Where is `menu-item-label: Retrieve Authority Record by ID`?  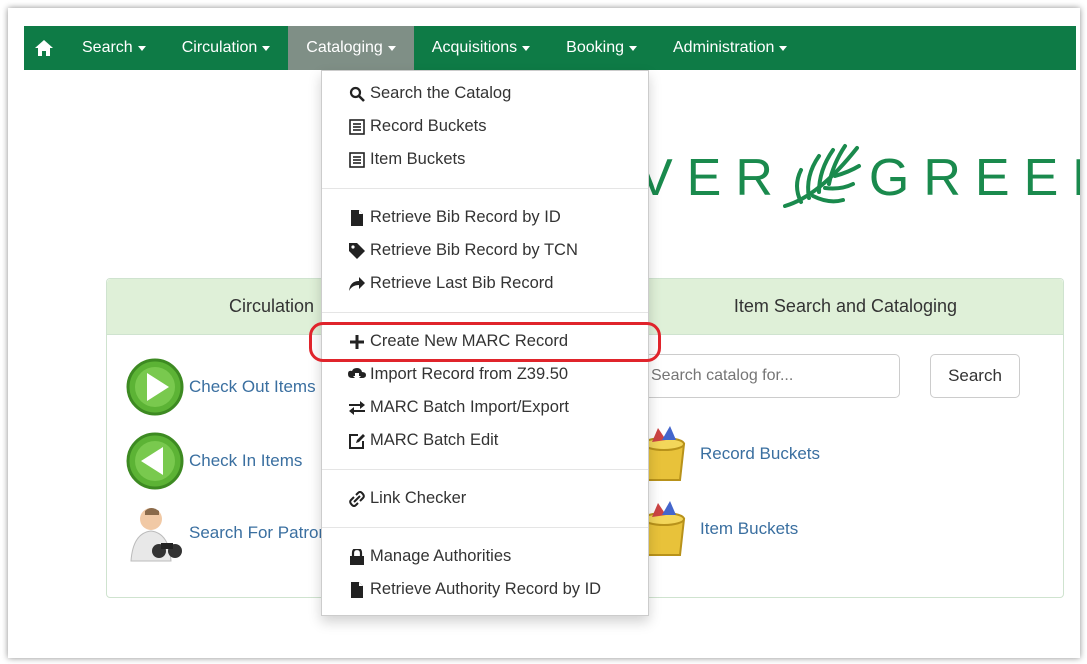 menu-item-label: Retrieve Authority Record by ID is located at coordinates (486, 589).